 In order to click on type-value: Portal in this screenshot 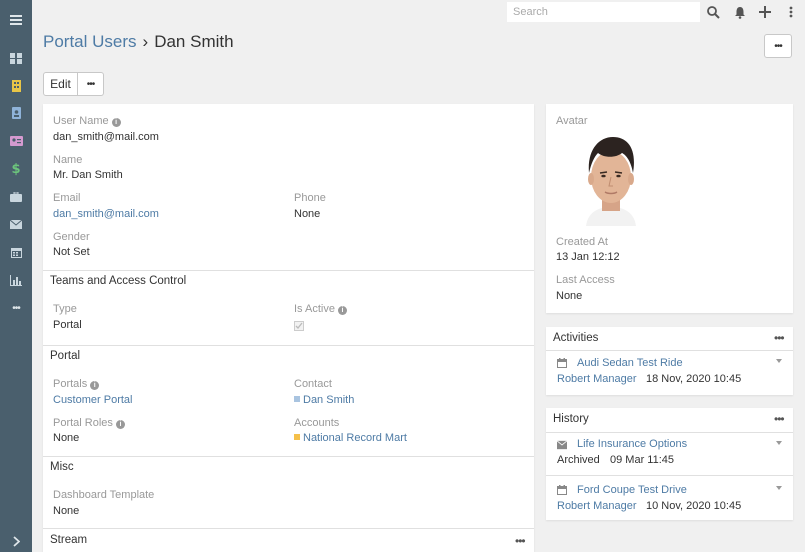, I will do `click(67, 325)`.